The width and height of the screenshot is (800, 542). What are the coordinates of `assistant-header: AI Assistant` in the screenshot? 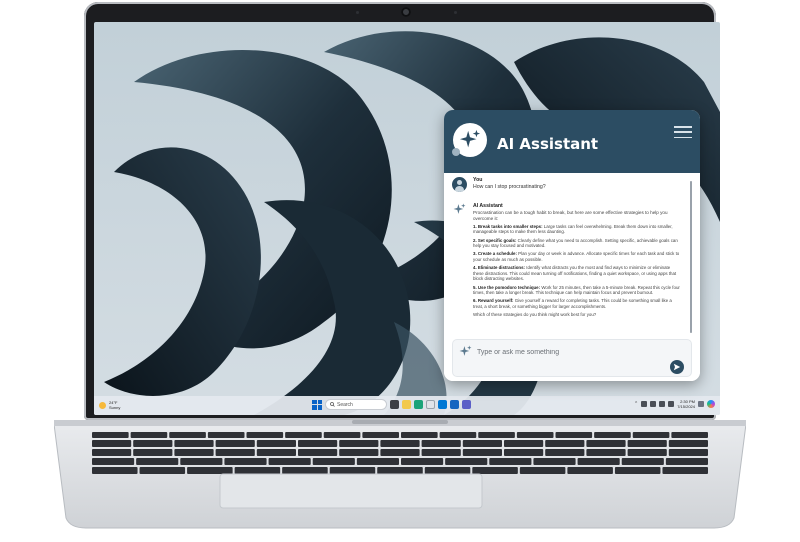 It's located at (572, 141).